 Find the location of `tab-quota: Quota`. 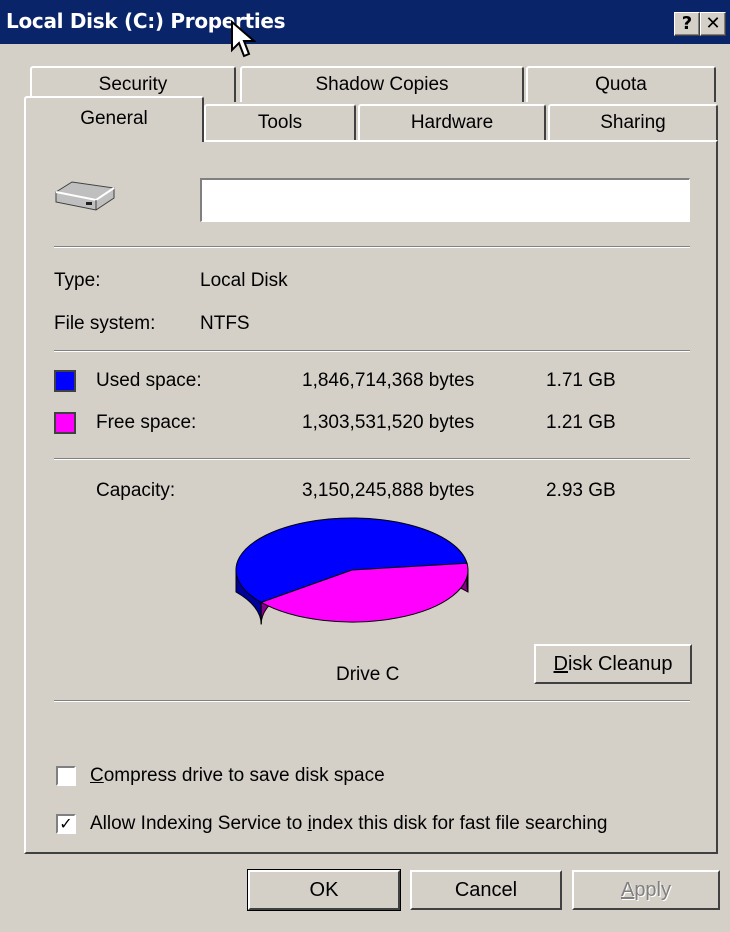

tab-quota: Quota is located at coordinates (621, 84).